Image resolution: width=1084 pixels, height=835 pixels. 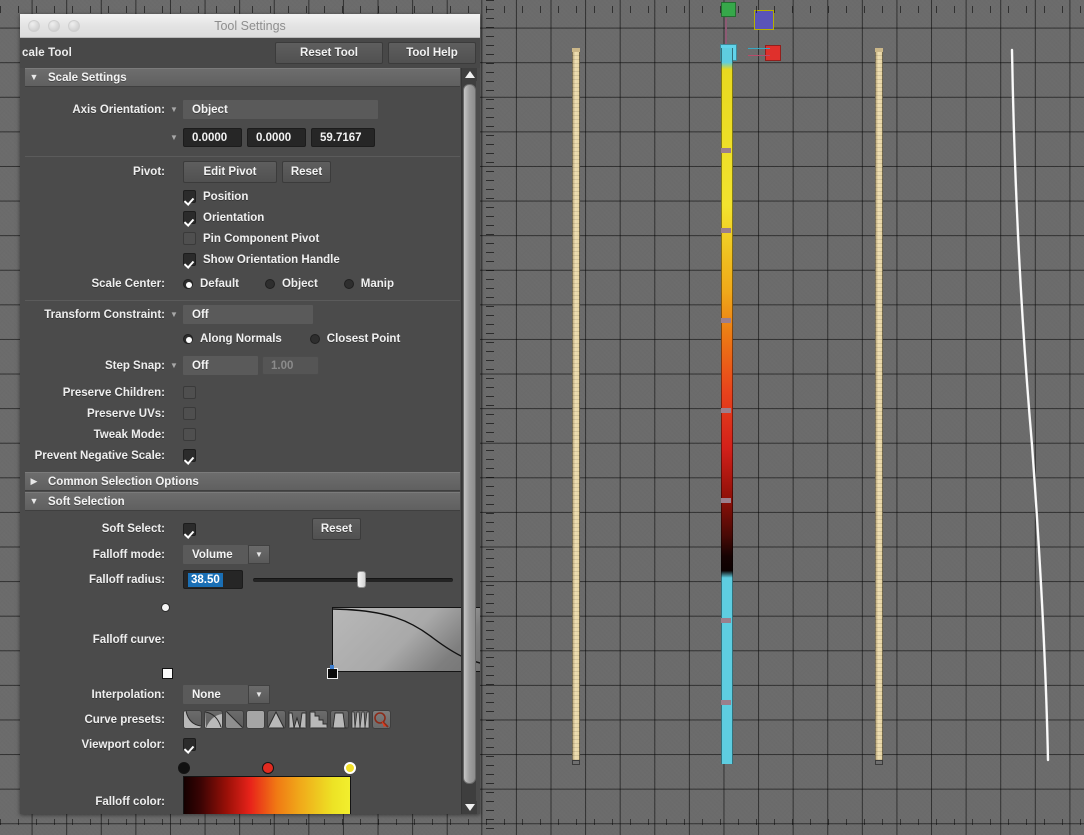 I want to click on preset-custom-edit-icon, so click(x=381, y=719).